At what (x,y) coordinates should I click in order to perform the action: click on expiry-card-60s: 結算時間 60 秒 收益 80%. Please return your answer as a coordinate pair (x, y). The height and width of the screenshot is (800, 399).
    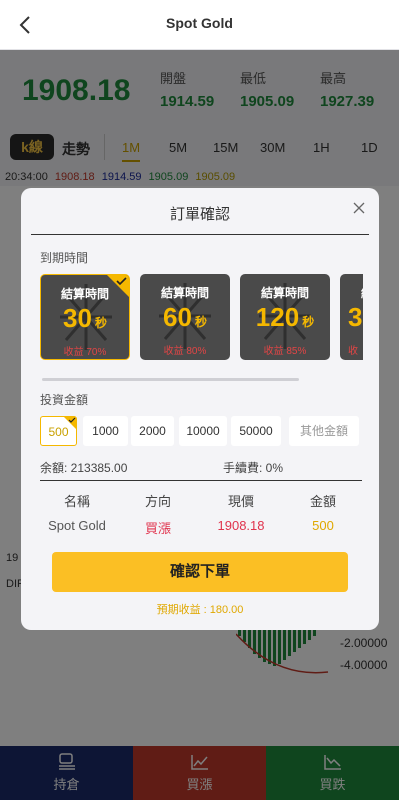
    Looking at the image, I should click on (185, 317).